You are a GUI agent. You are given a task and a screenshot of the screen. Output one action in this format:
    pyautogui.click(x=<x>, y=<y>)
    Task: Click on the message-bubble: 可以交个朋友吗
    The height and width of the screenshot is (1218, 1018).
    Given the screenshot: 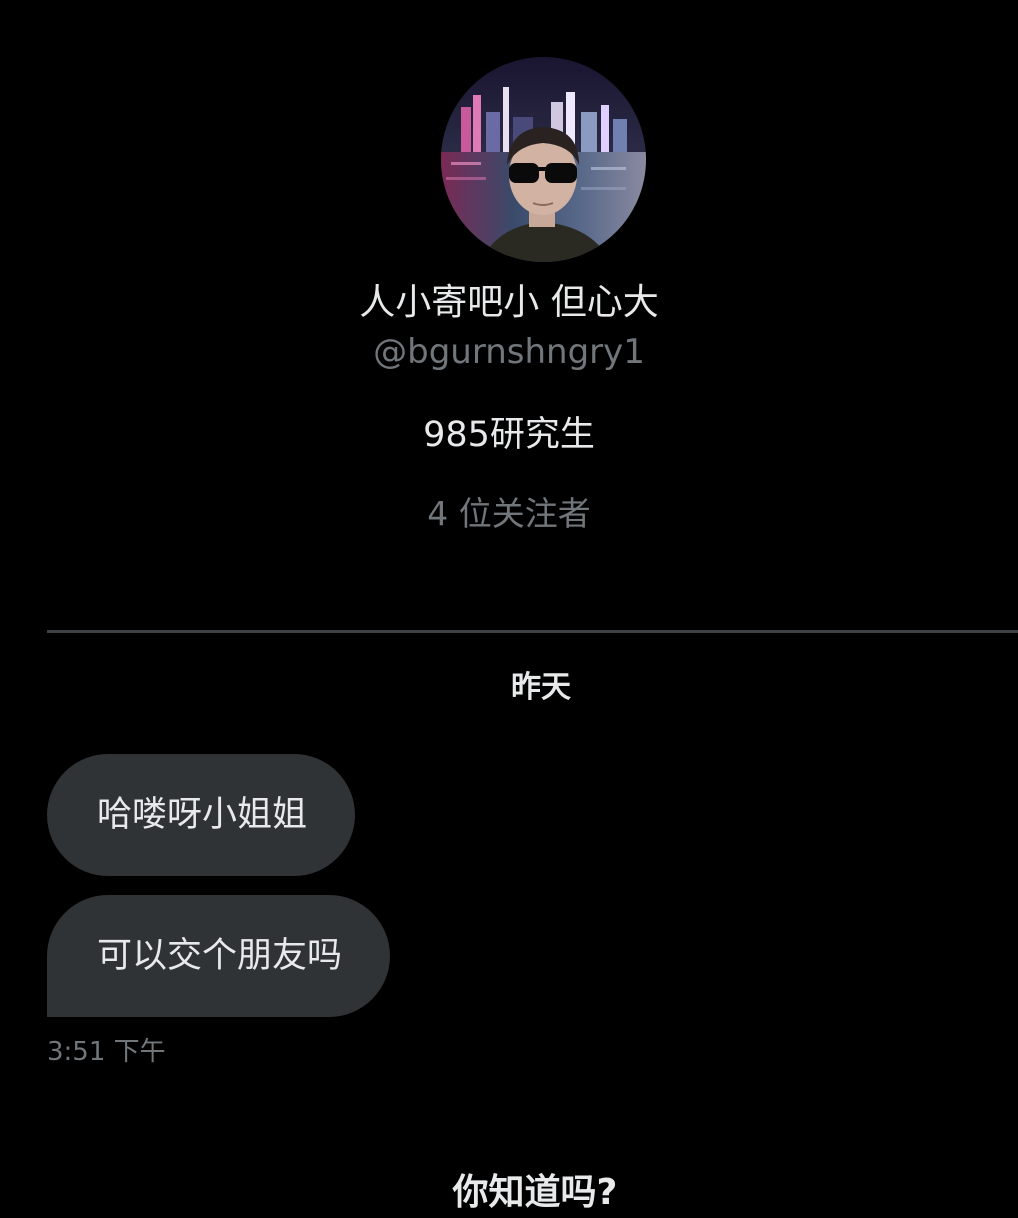 What is the action you would take?
    pyautogui.click(x=219, y=956)
    